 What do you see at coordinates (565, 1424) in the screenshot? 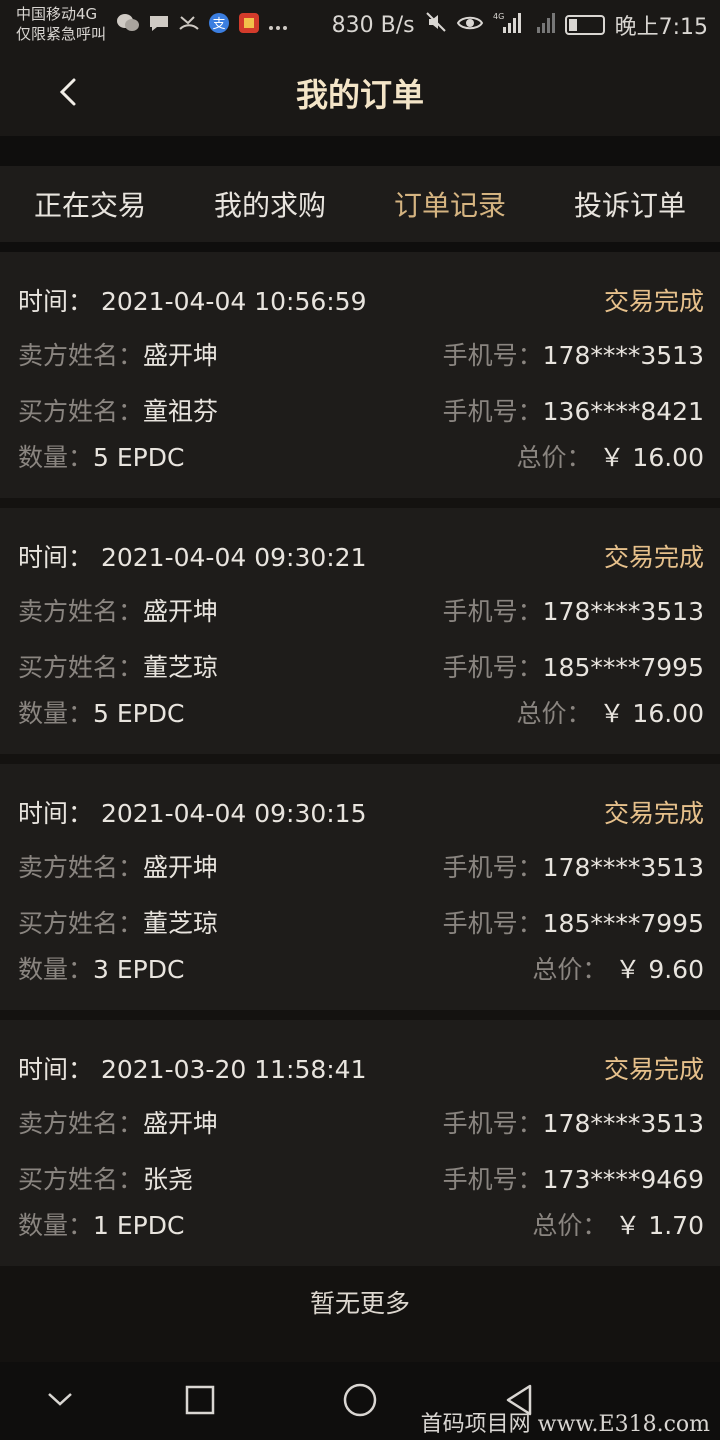
I see `watermark: 首码项目网 www.E318.com` at bounding box center [565, 1424].